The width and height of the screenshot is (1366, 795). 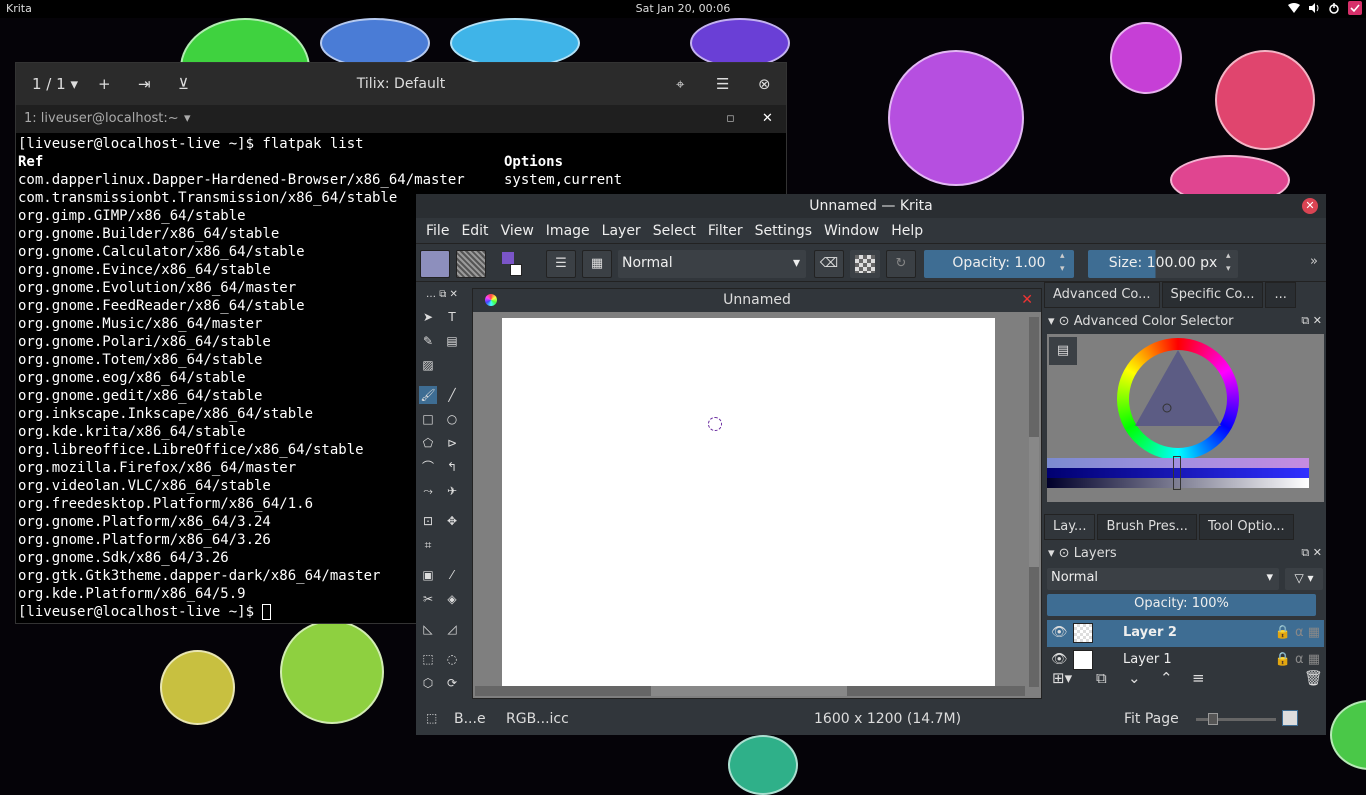 I want to click on system-tray, so click(x=1325, y=8).